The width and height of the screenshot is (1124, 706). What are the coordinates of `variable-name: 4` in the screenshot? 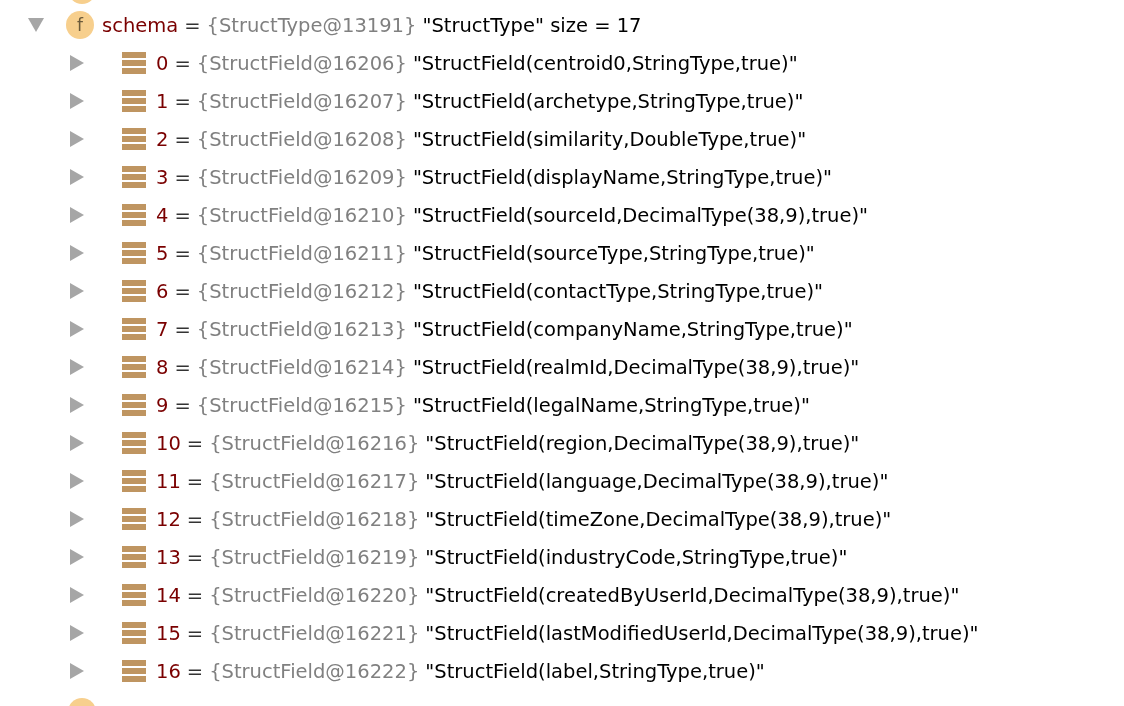 It's located at (162, 215).